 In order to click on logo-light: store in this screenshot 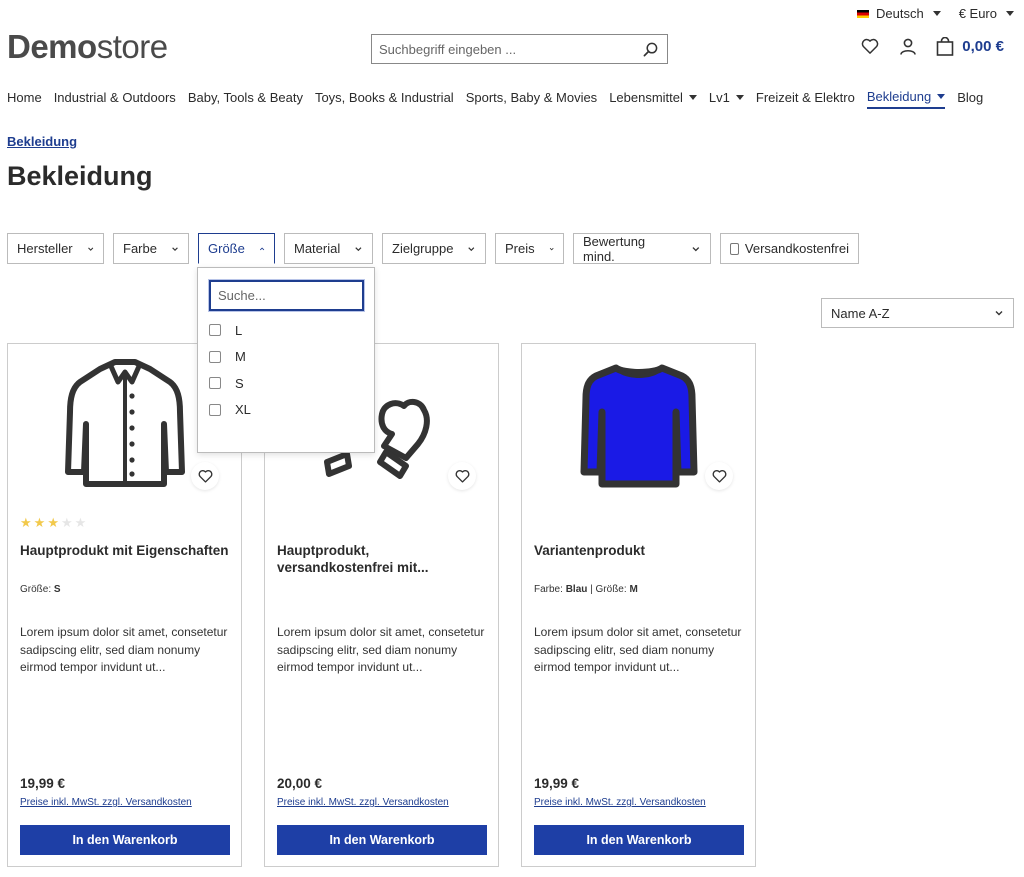, I will do `click(132, 46)`.